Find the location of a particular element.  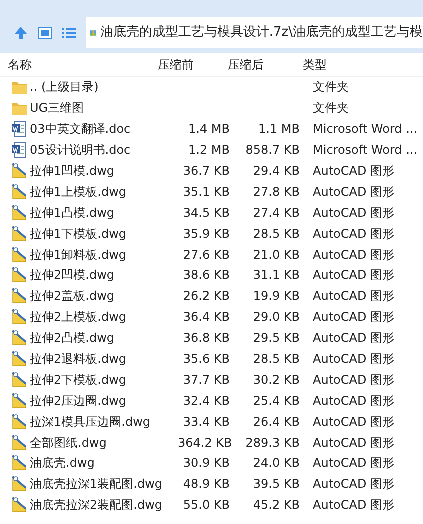

type-cell-text: 文件夹 is located at coordinates (330, 109).